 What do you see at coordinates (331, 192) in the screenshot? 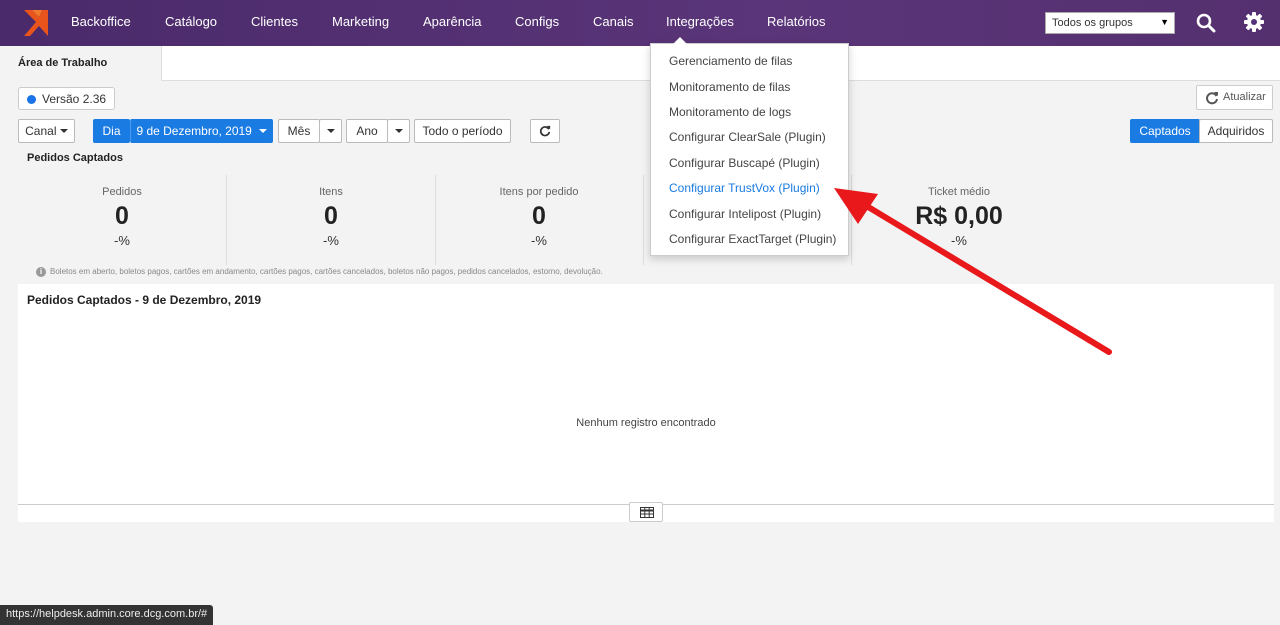
I see `stat-label: Itens` at bounding box center [331, 192].